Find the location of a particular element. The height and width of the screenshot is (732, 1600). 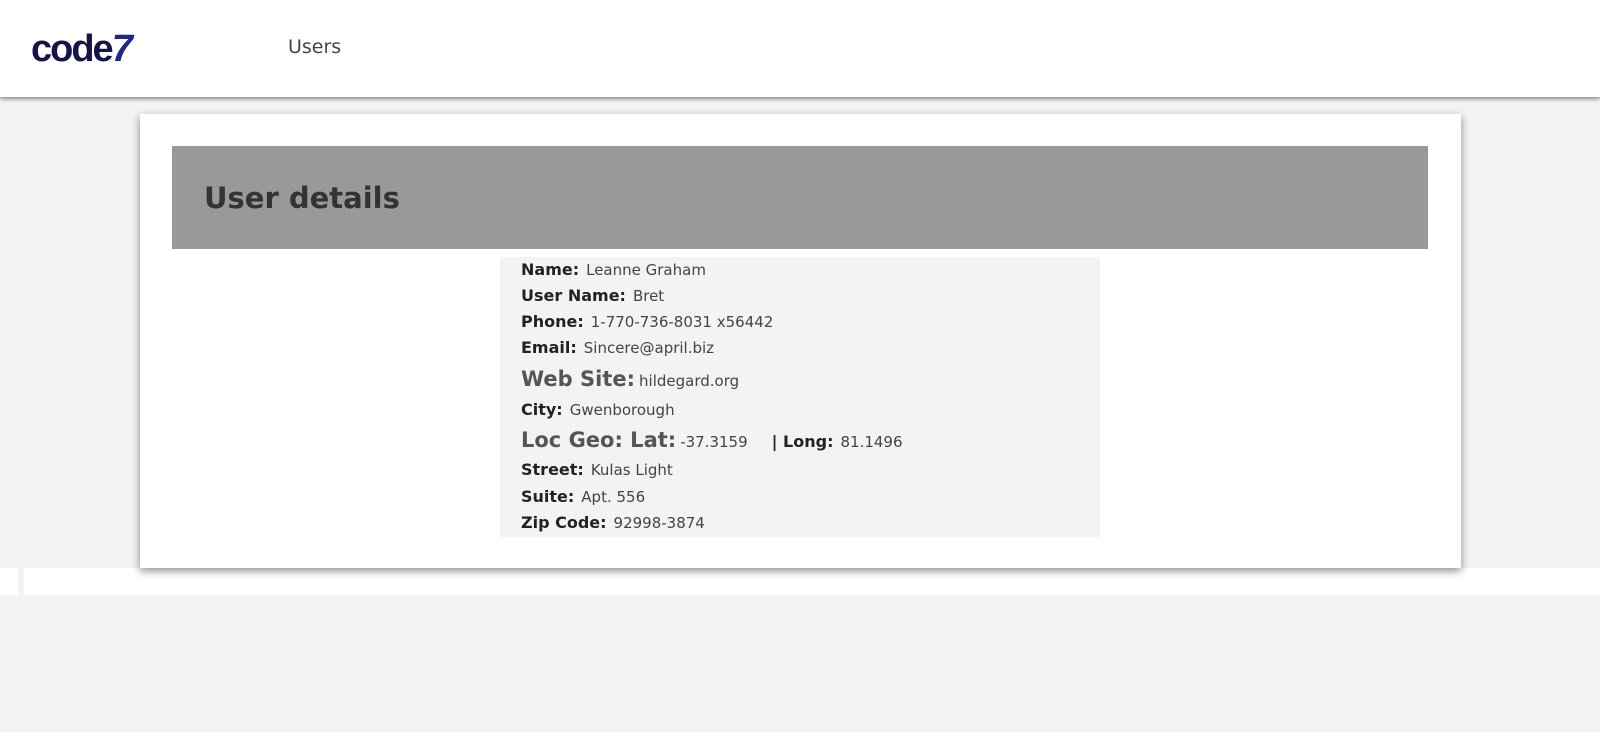

suite-label: Suite: is located at coordinates (548, 496).